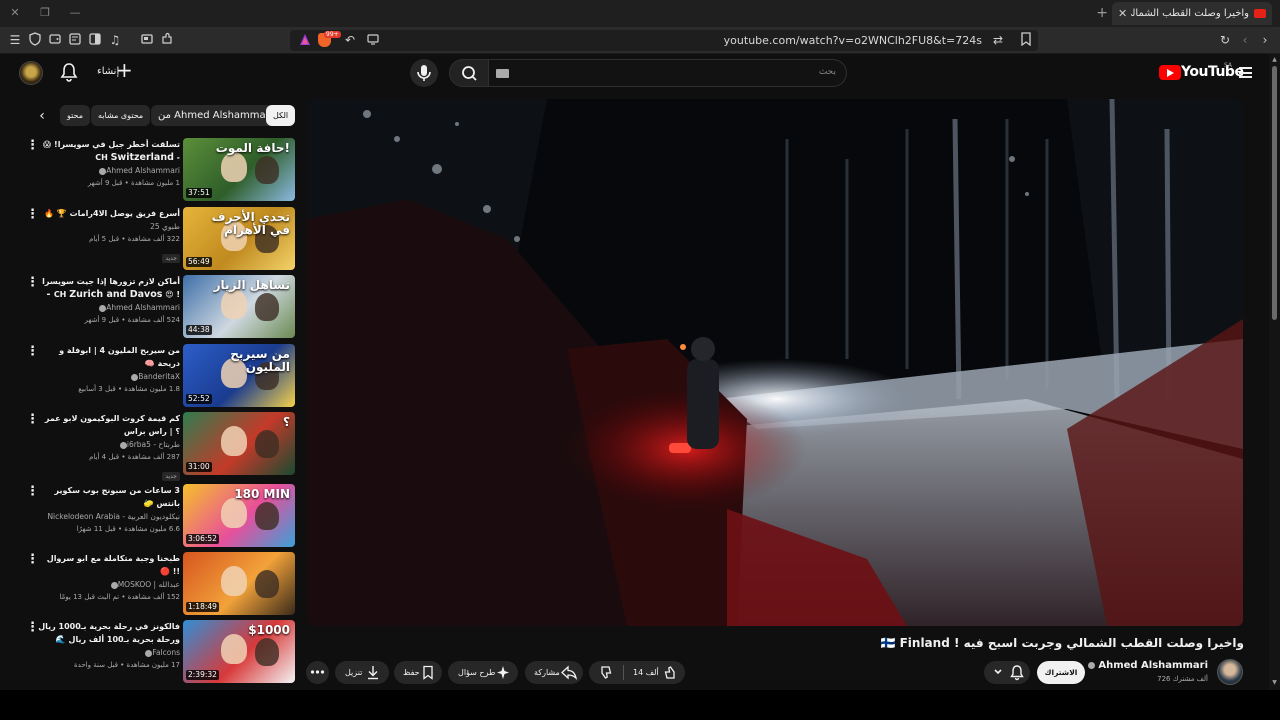  I want to click on recommendation-thumbnail: ؟ 31:00, so click(239, 443).